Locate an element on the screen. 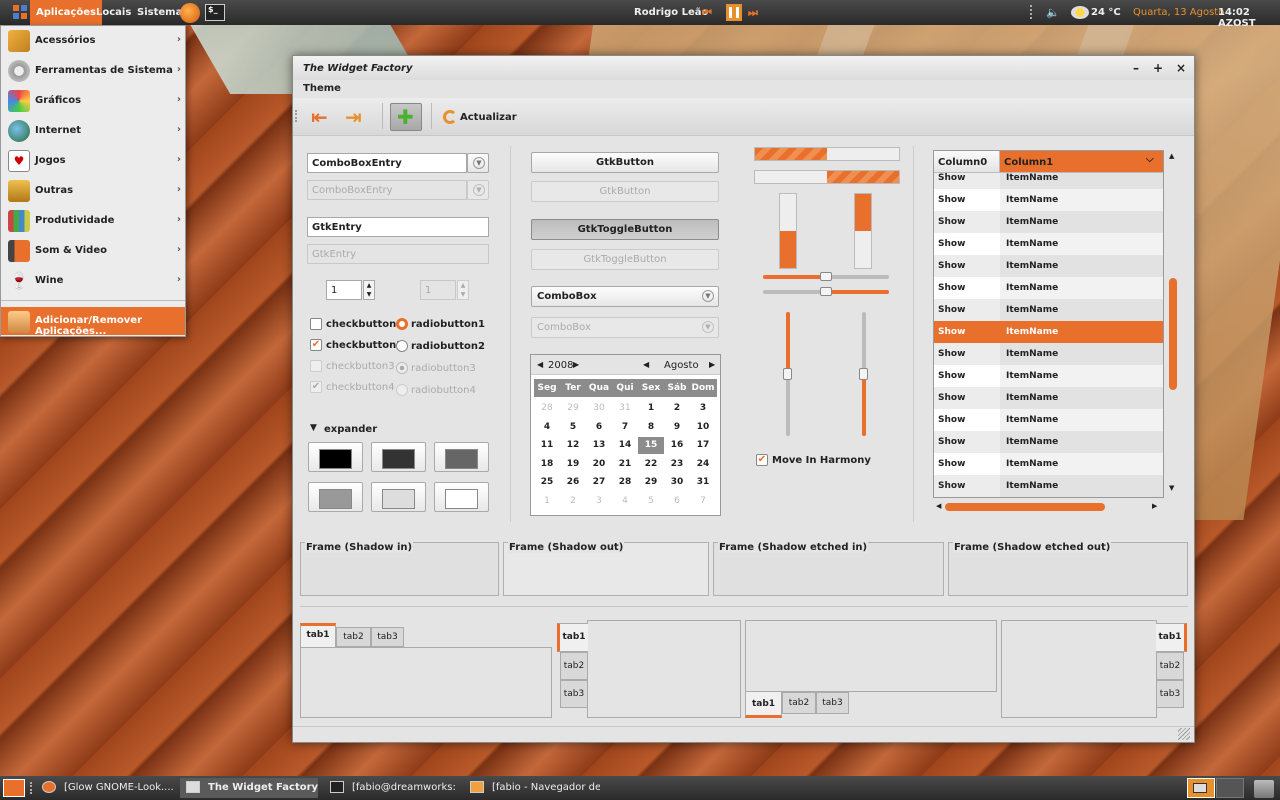  scale-h1 is located at coordinates (826, 276).